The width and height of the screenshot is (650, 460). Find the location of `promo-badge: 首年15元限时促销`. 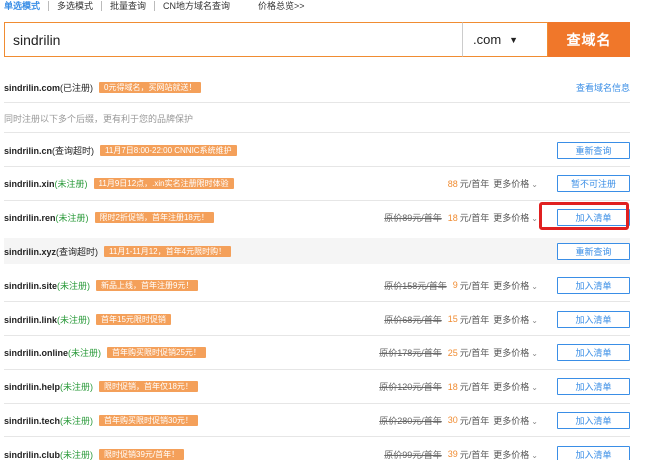

promo-badge: 首年15元限时促销 is located at coordinates (133, 319).